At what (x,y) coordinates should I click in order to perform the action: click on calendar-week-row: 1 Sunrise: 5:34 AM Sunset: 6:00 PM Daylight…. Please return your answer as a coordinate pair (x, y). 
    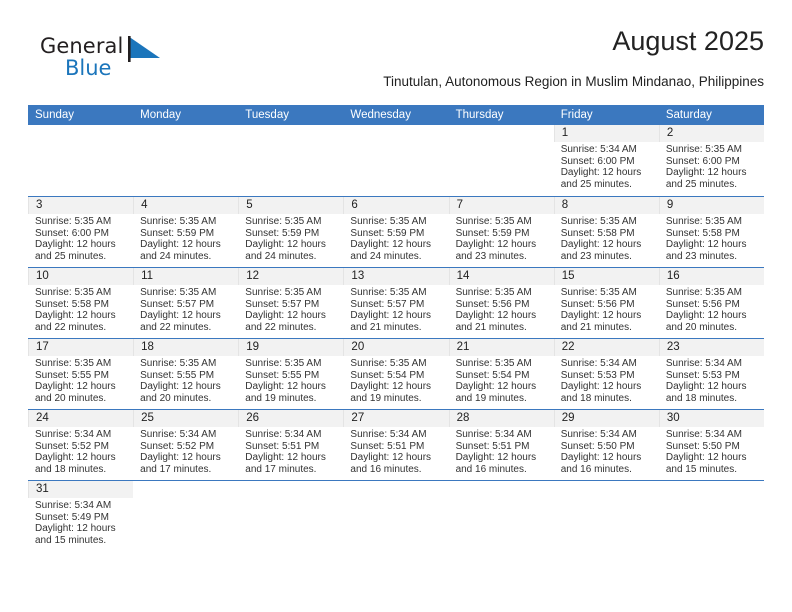
    Looking at the image, I should click on (396, 160).